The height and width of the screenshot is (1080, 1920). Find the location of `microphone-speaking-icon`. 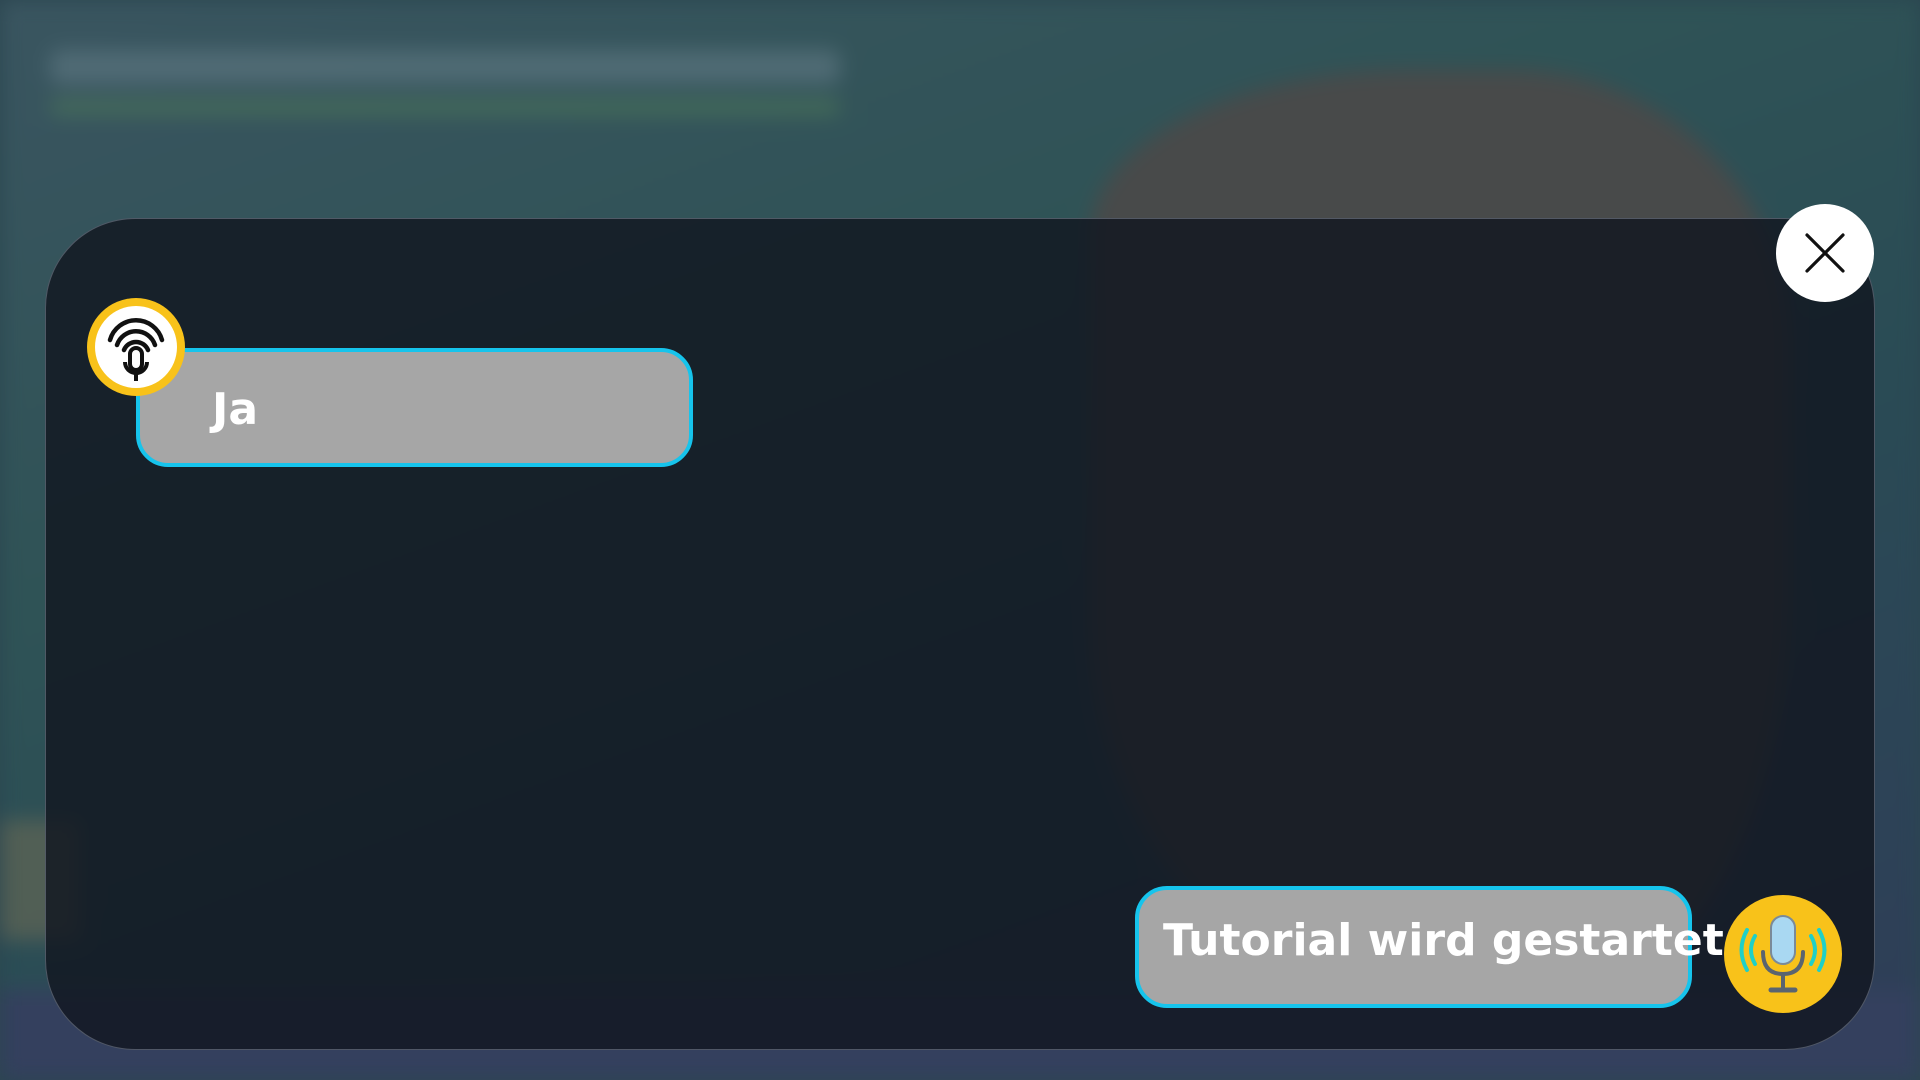

microphone-speaking-icon is located at coordinates (1783, 954).